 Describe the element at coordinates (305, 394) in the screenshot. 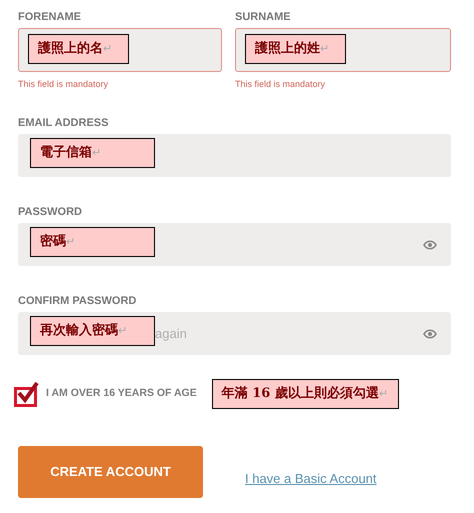

I see `annotation-note: 年滿 16 歲以上則必須勾選↵` at that location.